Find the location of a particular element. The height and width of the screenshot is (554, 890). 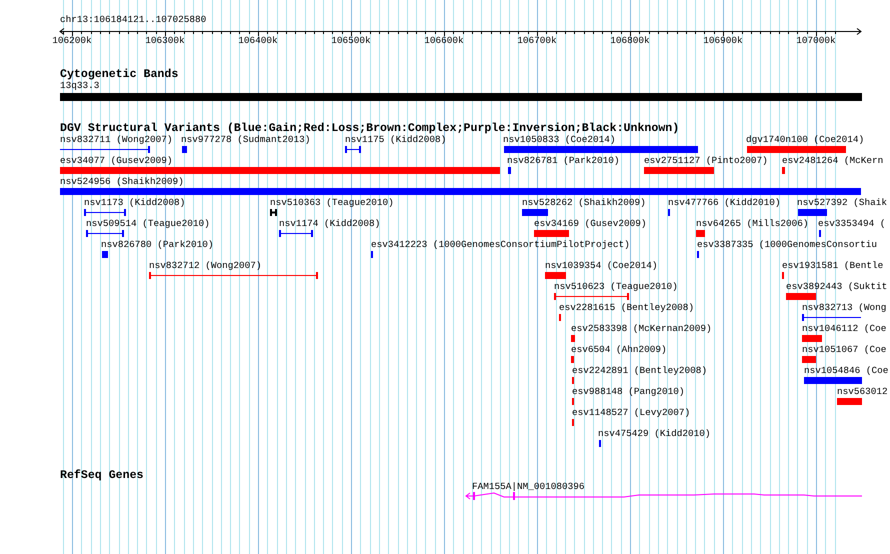

variant-label: nsv1046112 (Coe is located at coordinates (844, 329).